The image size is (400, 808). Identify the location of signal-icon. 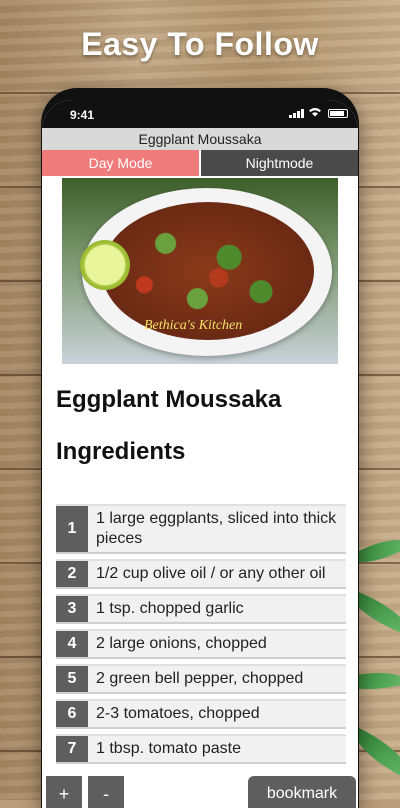
(296, 113).